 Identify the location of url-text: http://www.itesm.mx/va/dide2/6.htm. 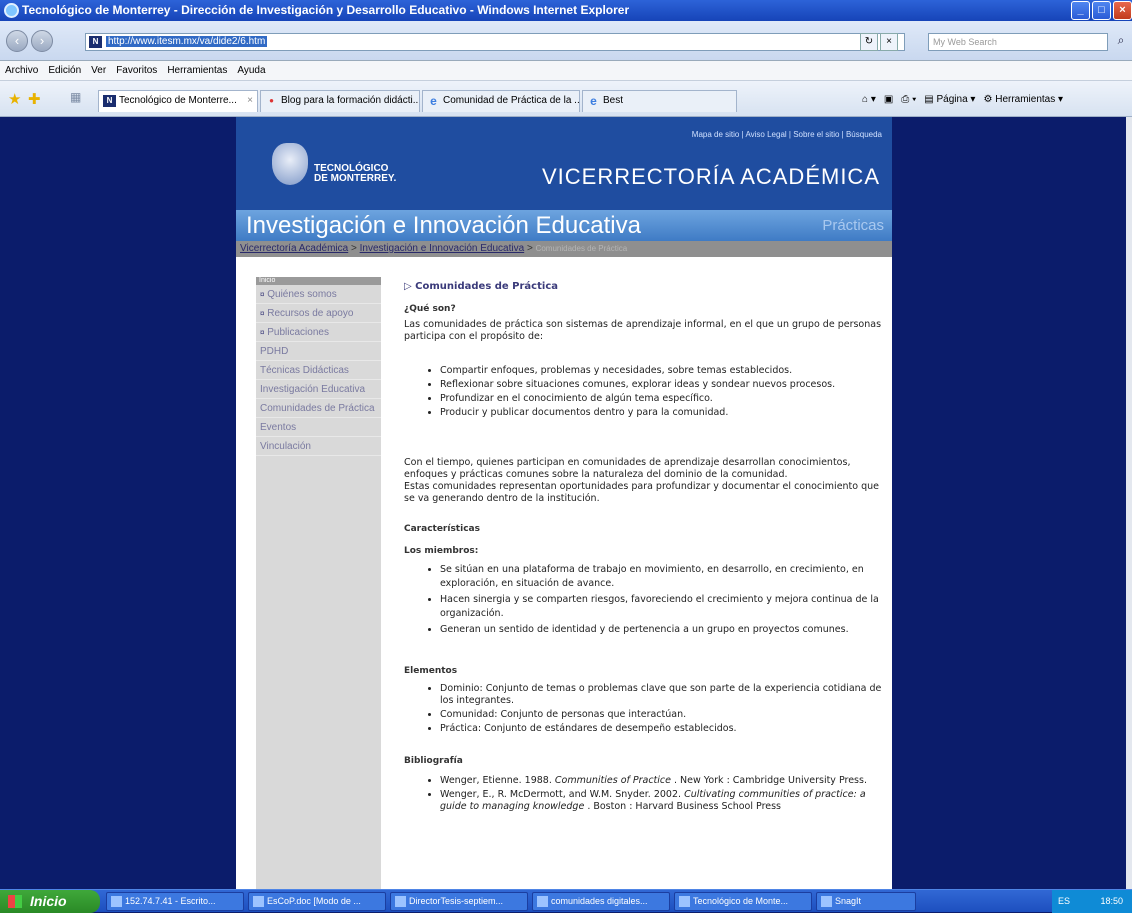
(187, 41).